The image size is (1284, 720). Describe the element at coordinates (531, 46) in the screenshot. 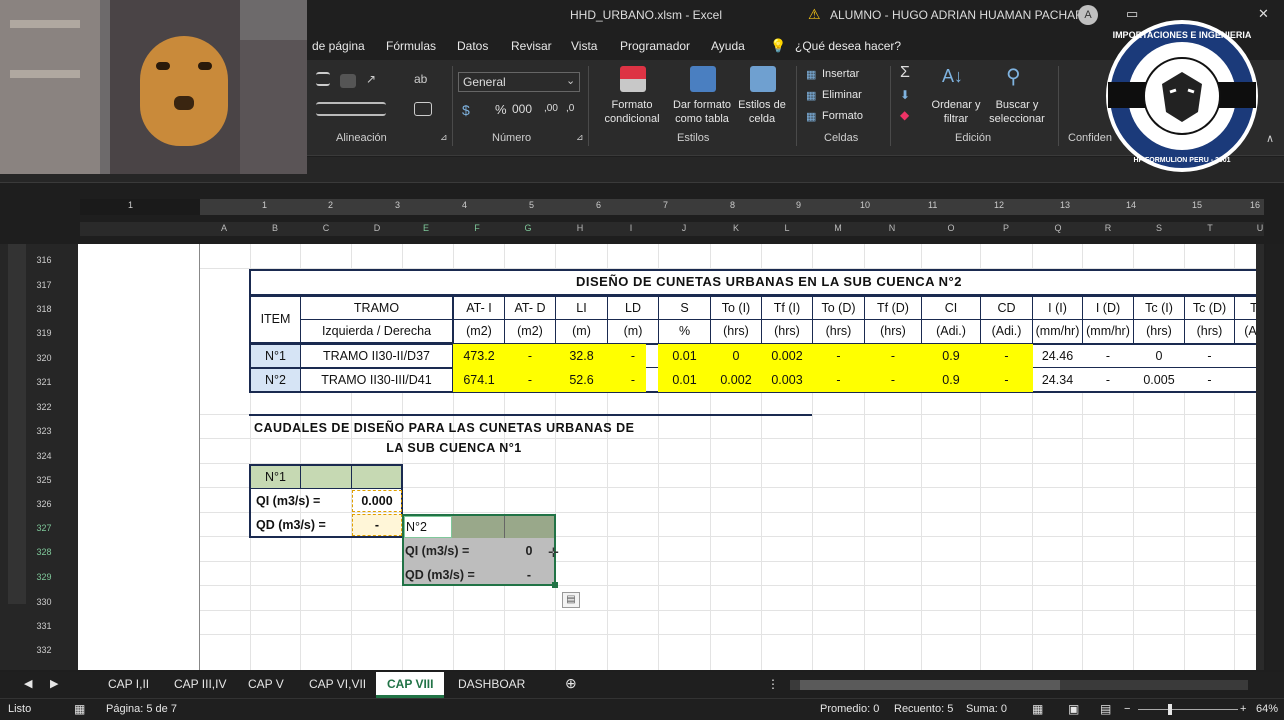

I see `tab-review: Revisar` at that location.